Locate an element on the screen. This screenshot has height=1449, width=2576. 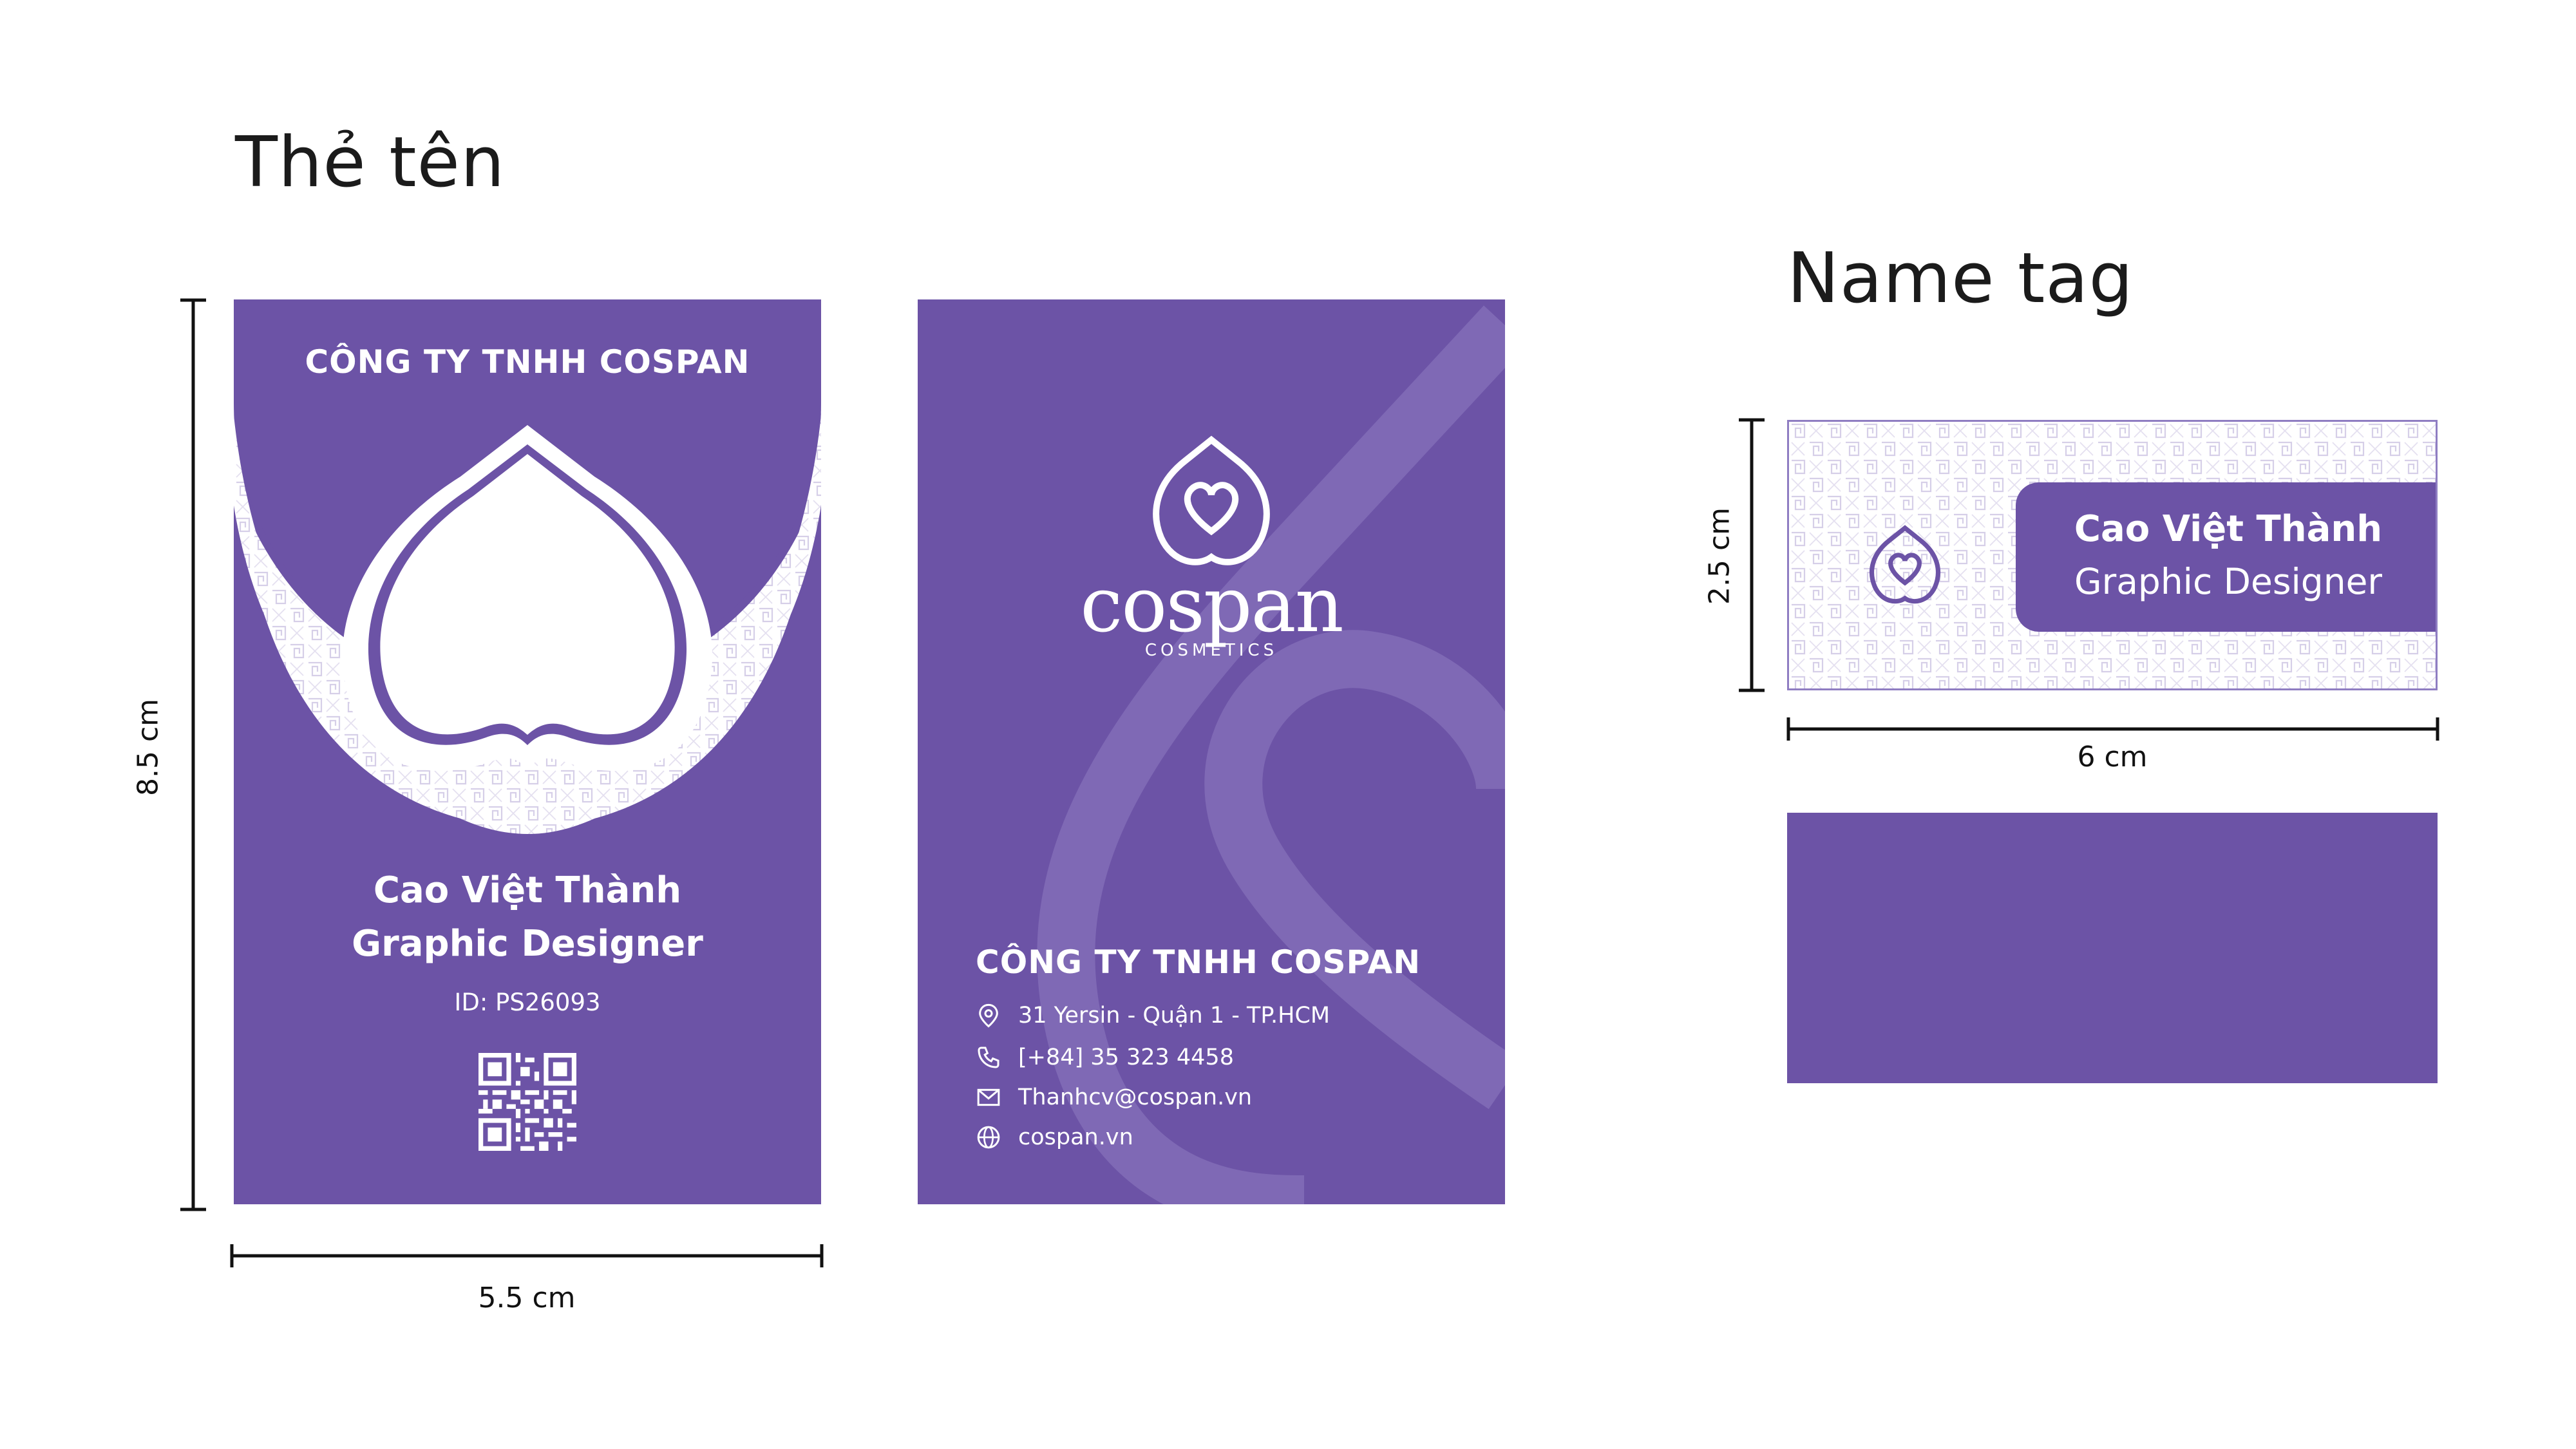
card-width-label: 5.5 cm is located at coordinates (527, 1298).